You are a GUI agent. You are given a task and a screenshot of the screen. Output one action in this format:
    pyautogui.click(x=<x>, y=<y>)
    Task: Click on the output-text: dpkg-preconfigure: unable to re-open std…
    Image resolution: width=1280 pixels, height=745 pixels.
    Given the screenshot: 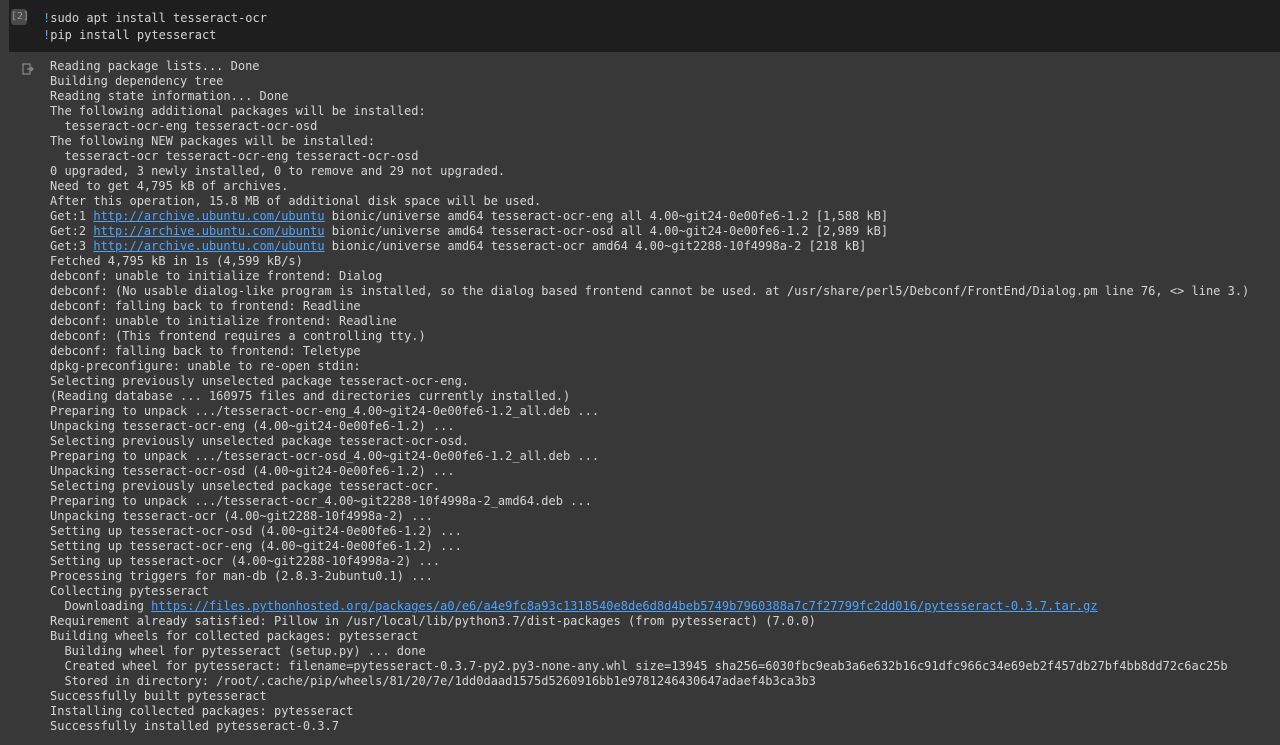 What is the action you would take?
    pyautogui.click(x=205, y=366)
    